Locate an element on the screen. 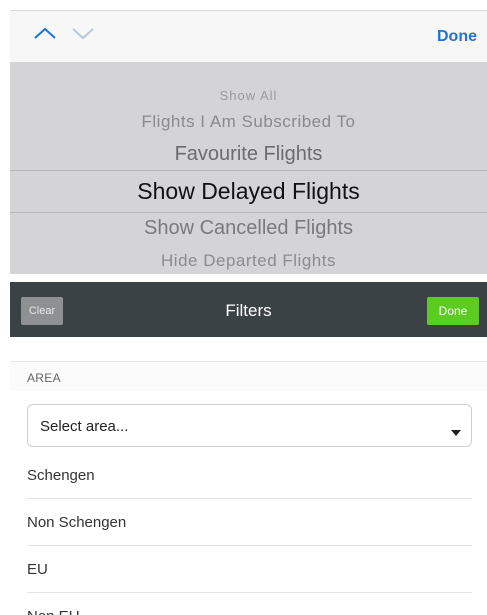 This screenshot has width=487, height=615. picker-nav-arrows is located at coordinates (64, 33).